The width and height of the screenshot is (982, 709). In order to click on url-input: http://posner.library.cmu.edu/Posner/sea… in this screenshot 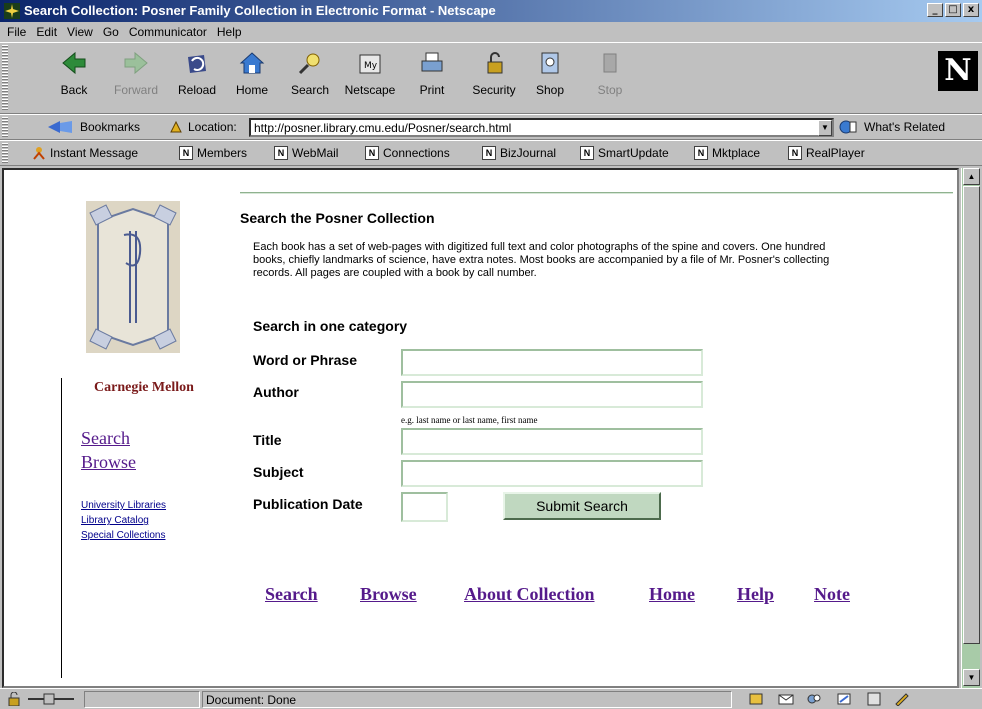, I will do `click(541, 127)`.